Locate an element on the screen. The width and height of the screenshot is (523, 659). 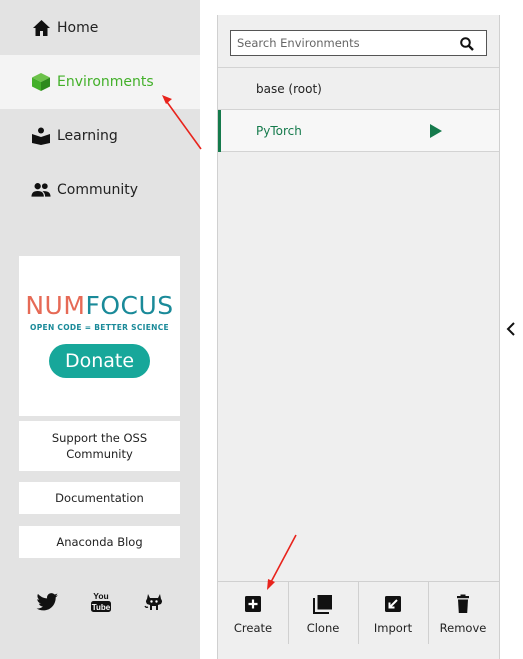
import-label: Import is located at coordinates (393, 628).